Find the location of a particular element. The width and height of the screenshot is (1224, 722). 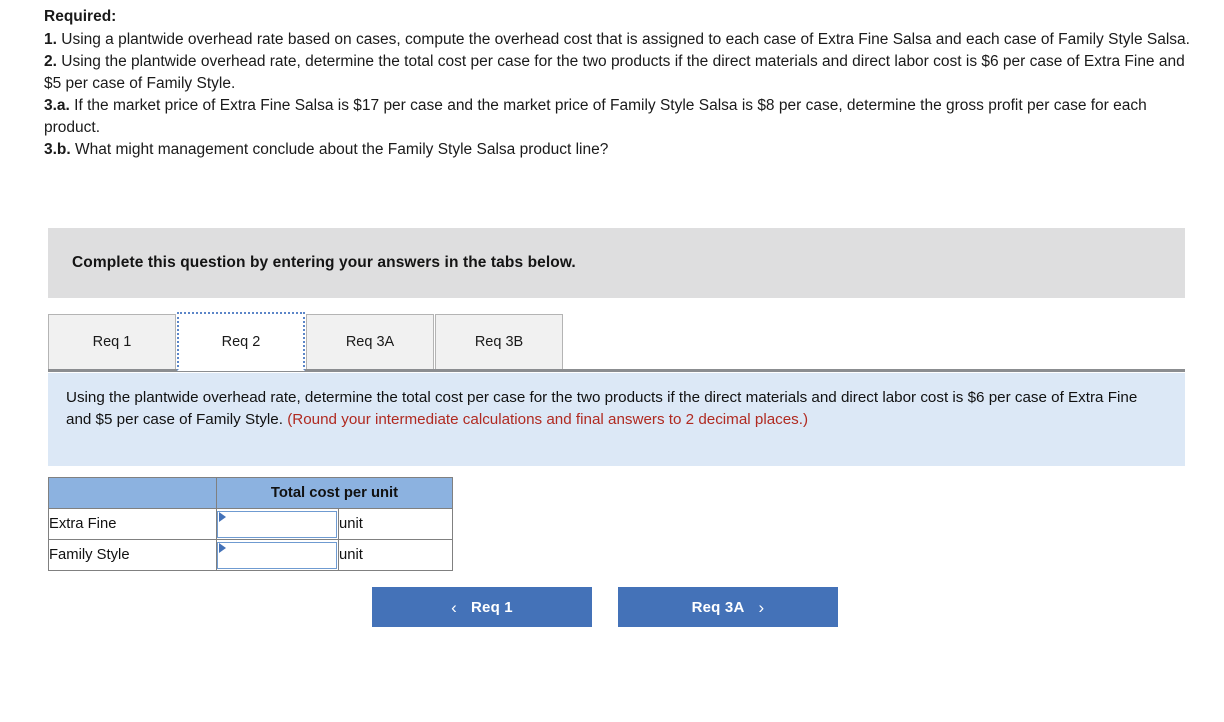

previous-req-button: ‹ Req 1 is located at coordinates (482, 607).